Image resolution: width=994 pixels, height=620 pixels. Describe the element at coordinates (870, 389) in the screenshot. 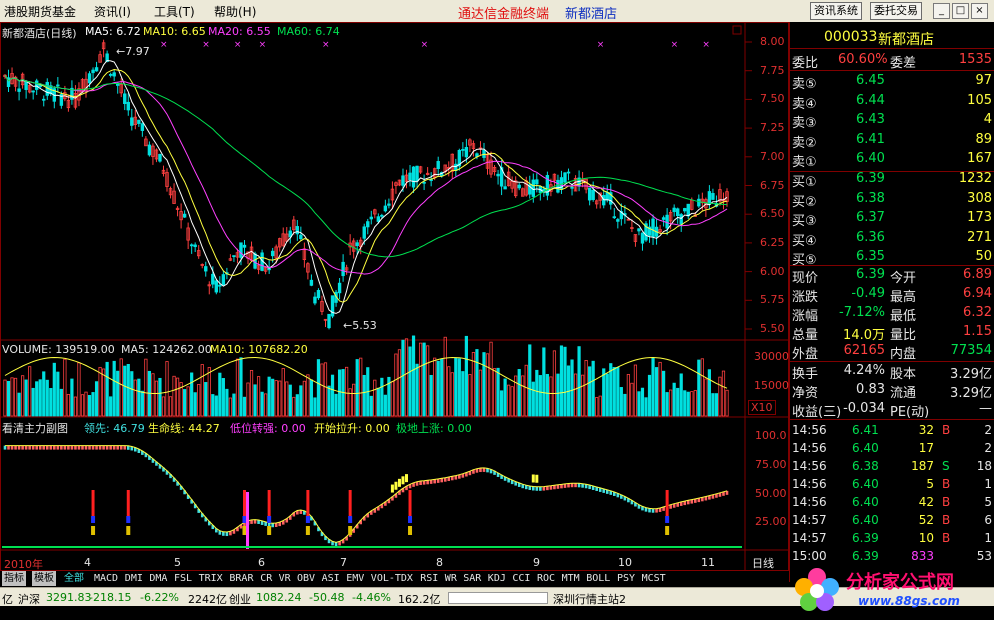

I see `fund-value: 0.83` at that location.